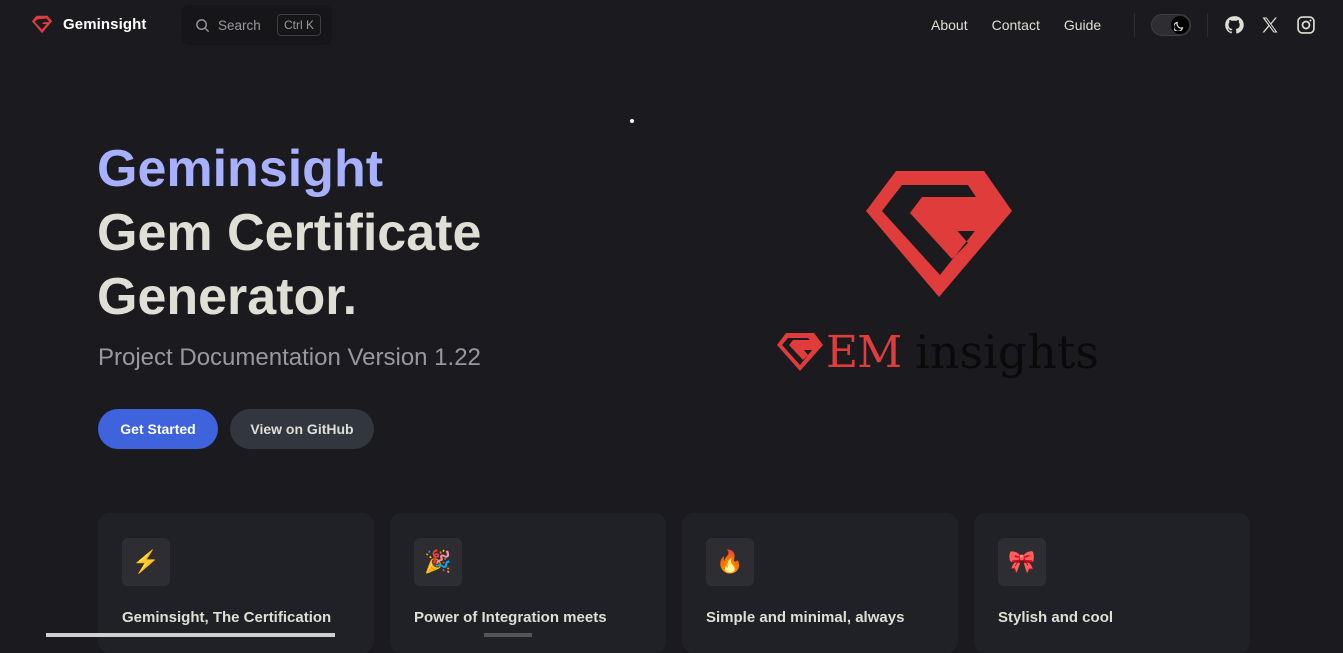  Describe the element at coordinates (939, 234) in the screenshot. I see `gem-logo-image` at that location.